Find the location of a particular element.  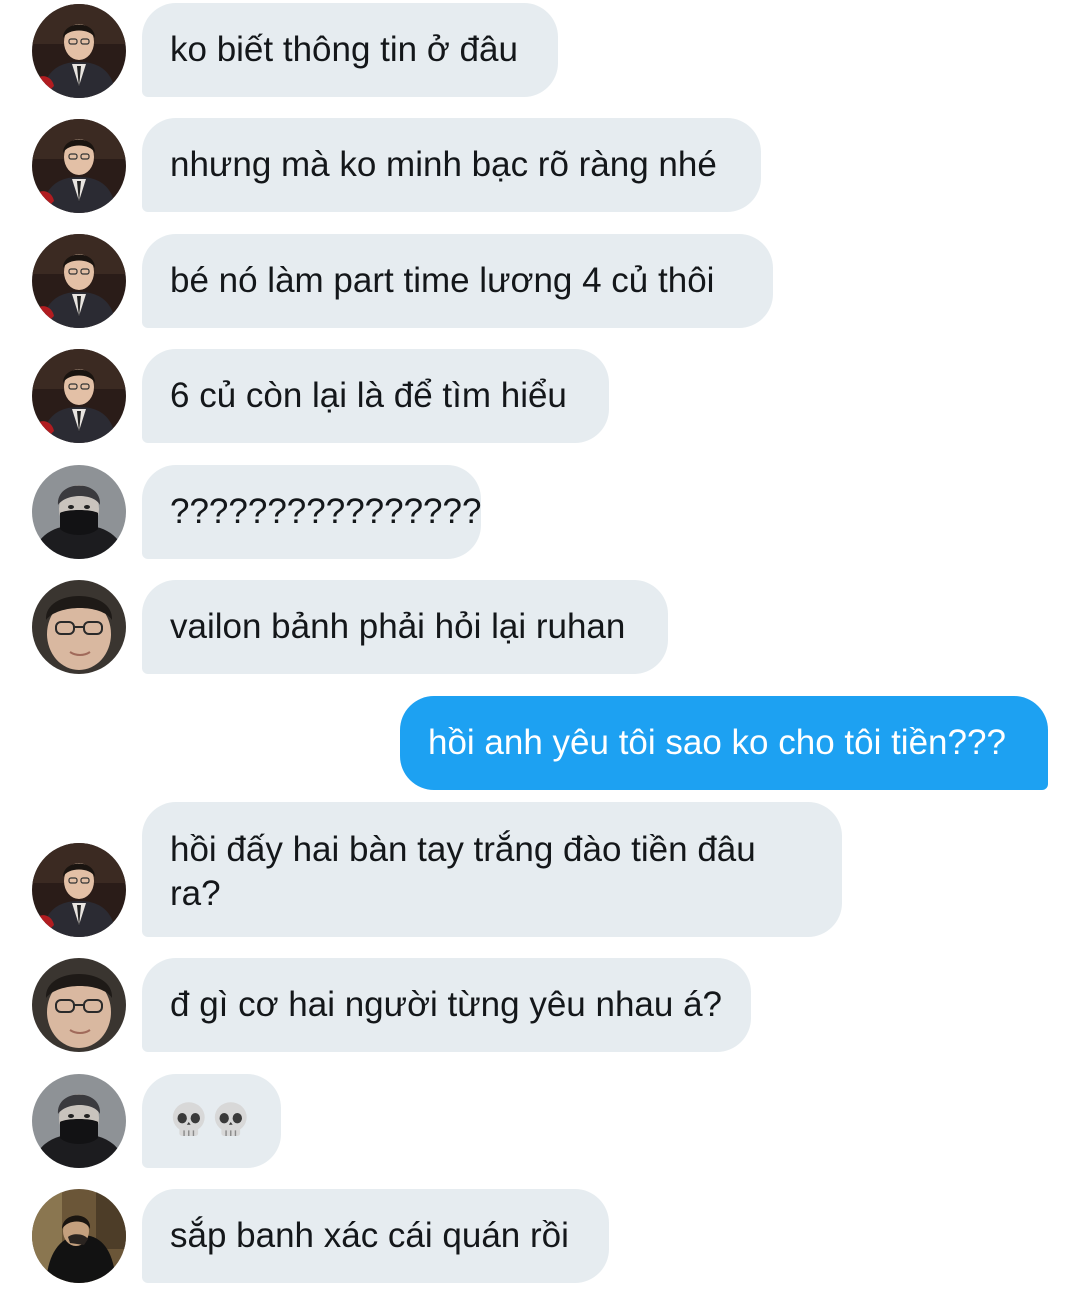

message-bubble: nhưng mà ko minh bạc rõ ràng nhé is located at coordinates (451, 165).